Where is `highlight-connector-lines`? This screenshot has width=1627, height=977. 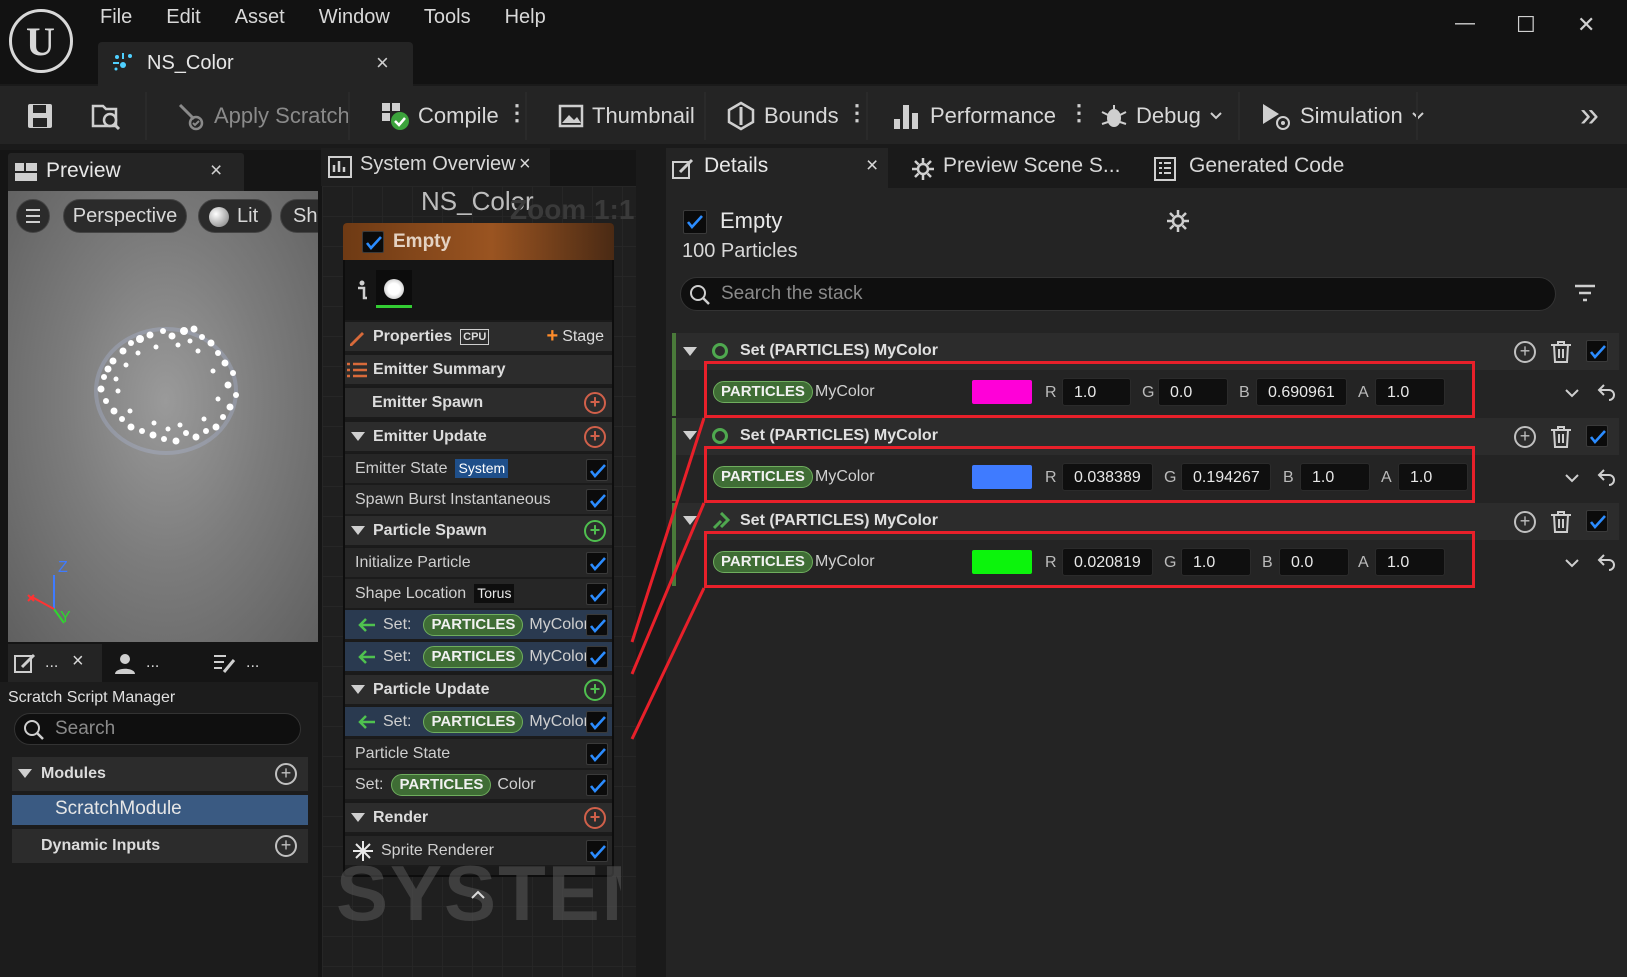 highlight-connector-lines is located at coordinates (668, 578).